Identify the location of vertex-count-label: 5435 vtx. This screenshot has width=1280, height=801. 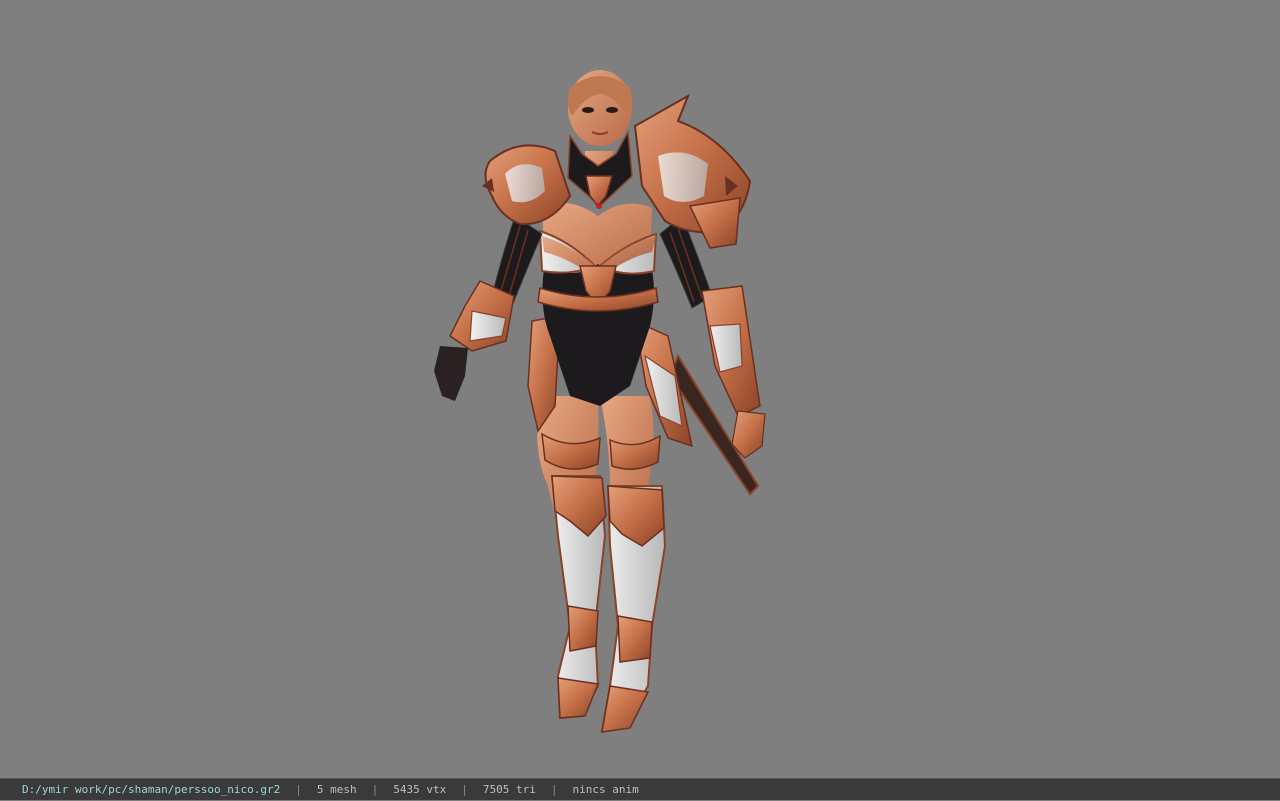
(420, 789).